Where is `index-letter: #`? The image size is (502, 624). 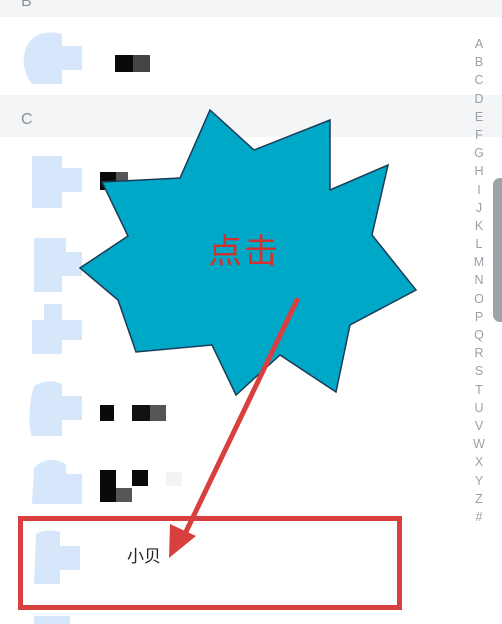 index-letter: # is located at coordinates (479, 517).